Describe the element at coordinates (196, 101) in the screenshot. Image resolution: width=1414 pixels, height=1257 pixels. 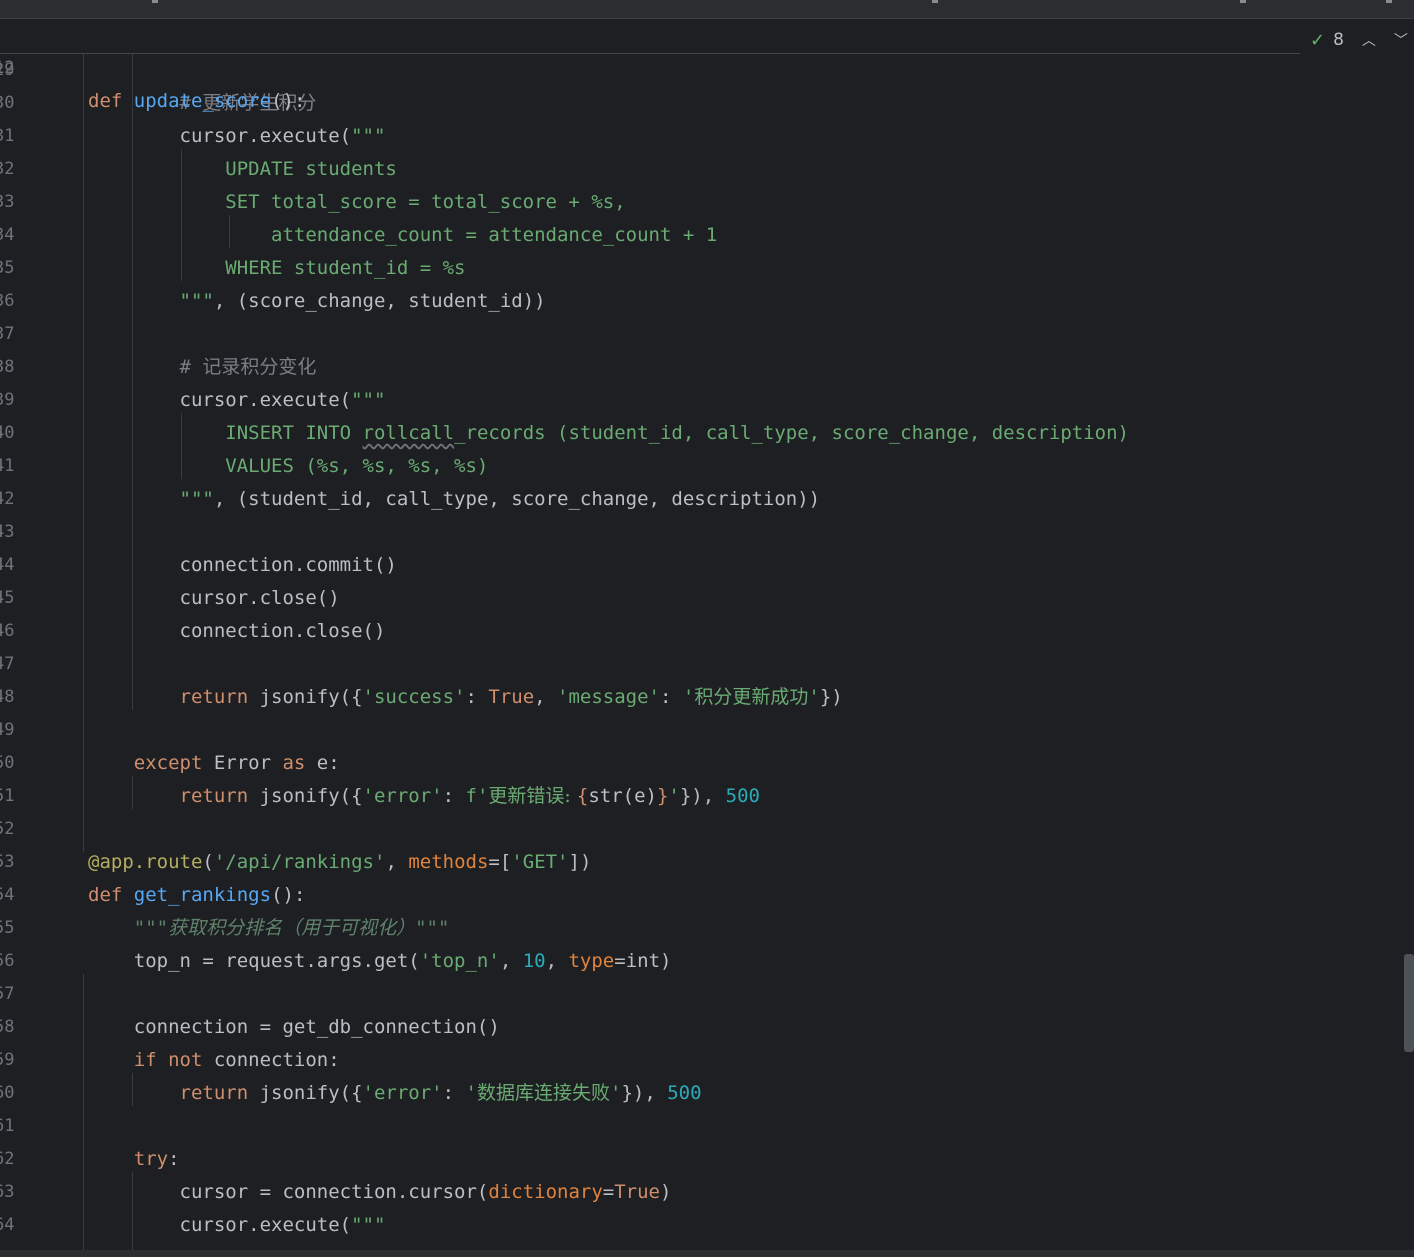
I see `sticky-code: def update_score():` at that location.